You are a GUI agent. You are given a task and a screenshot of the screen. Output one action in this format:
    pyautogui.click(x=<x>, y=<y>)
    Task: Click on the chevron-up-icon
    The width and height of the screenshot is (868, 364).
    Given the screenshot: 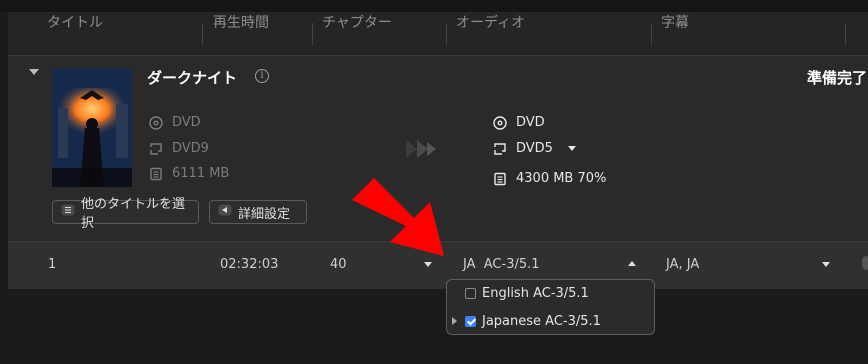 What is the action you would take?
    pyautogui.click(x=632, y=263)
    